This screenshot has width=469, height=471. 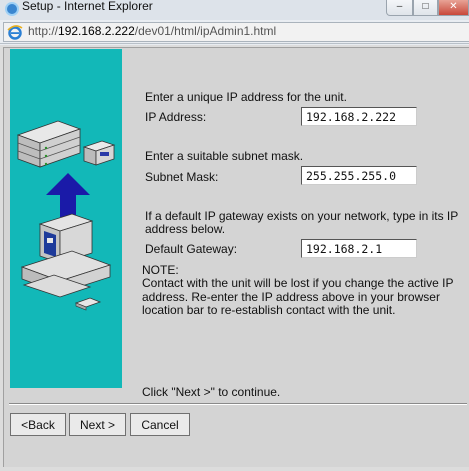 What do you see at coordinates (224, 156) in the screenshot?
I see `subnet-instruction: Enter a suitable subnet mask.` at bounding box center [224, 156].